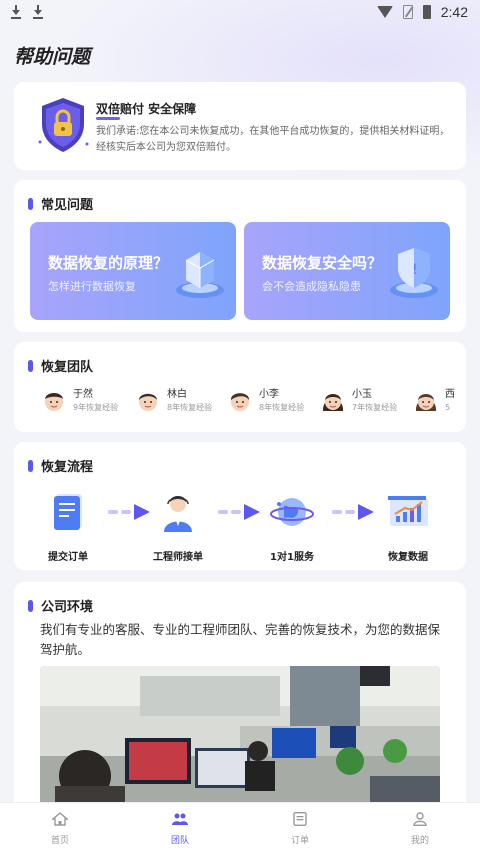 This screenshot has height=854, width=480. I want to click on process-step: 工程师接单, so click(178, 526).